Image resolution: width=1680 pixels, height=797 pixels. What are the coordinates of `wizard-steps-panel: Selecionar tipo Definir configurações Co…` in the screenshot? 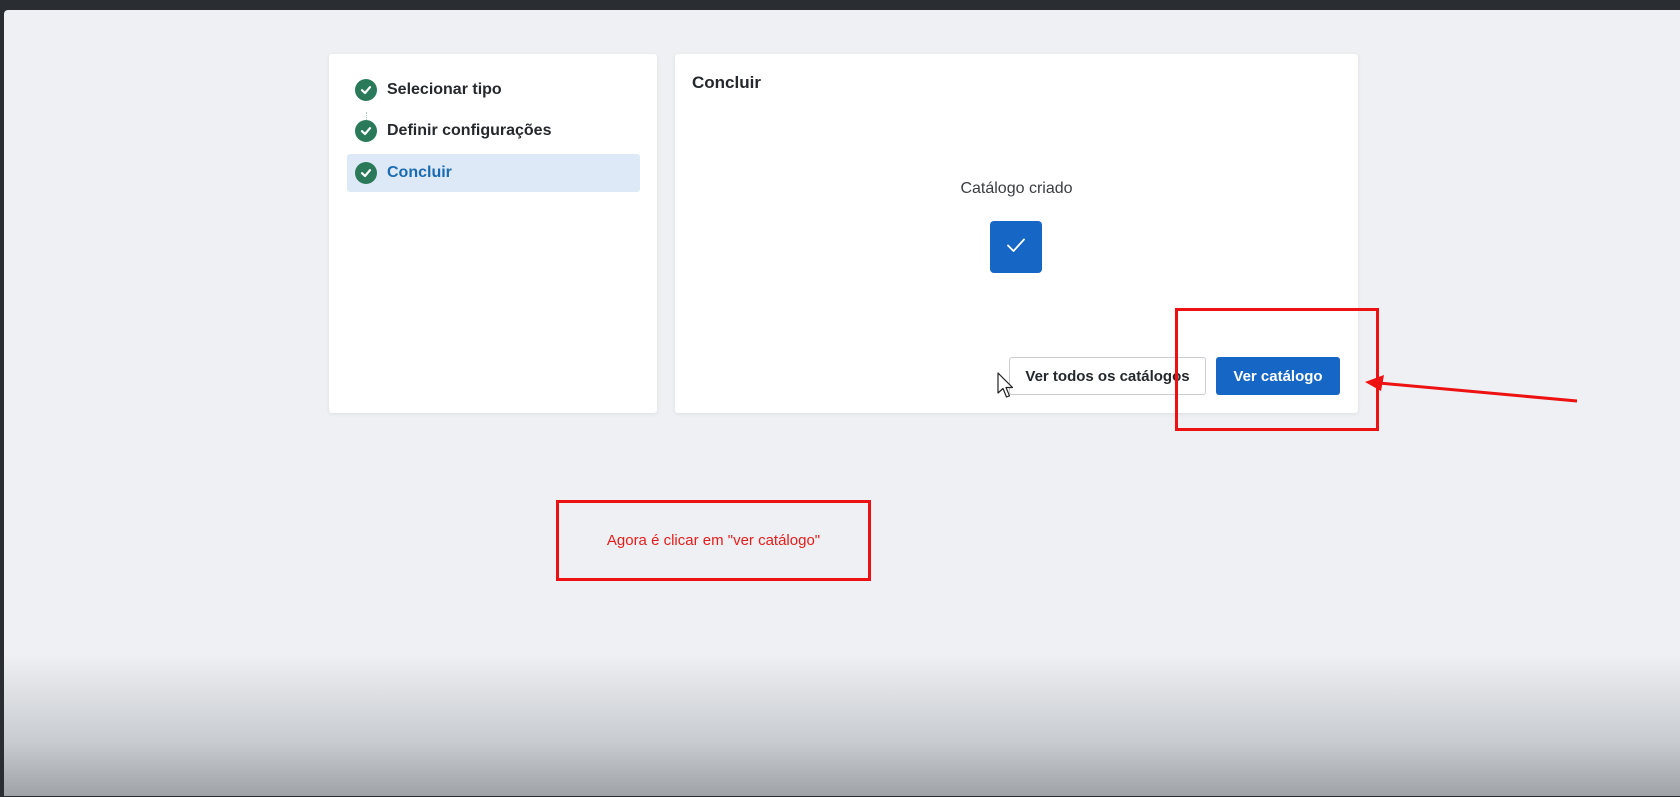 It's located at (493, 233).